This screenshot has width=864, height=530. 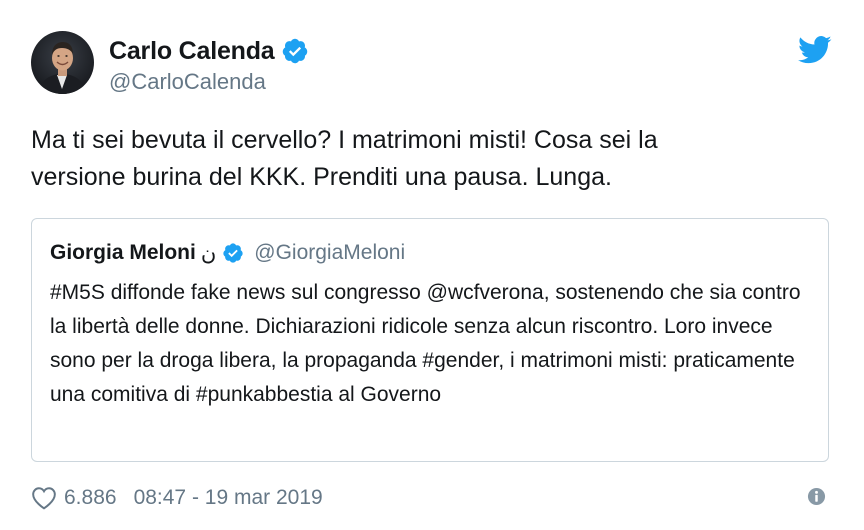 What do you see at coordinates (208, 253) in the screenshot?
I see `quoted-author-name-suffix: ن` at bounding box center [208, 253].